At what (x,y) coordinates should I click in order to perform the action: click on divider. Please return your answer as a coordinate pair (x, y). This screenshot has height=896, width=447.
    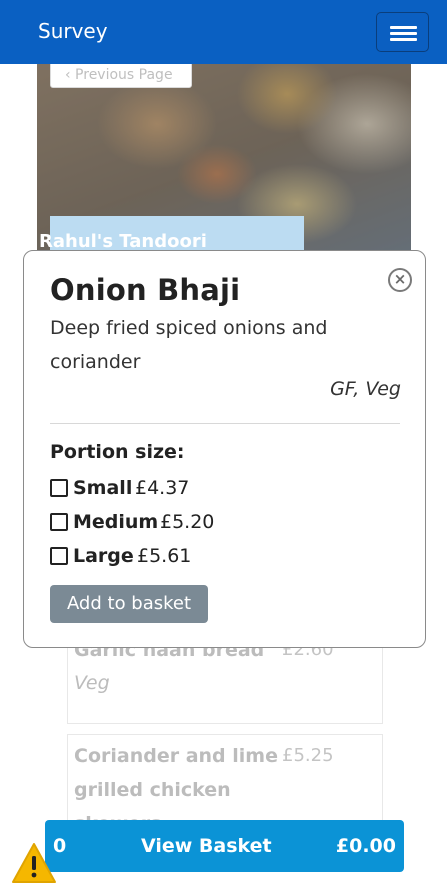
    Looking at the image, I should click on (225, 423).